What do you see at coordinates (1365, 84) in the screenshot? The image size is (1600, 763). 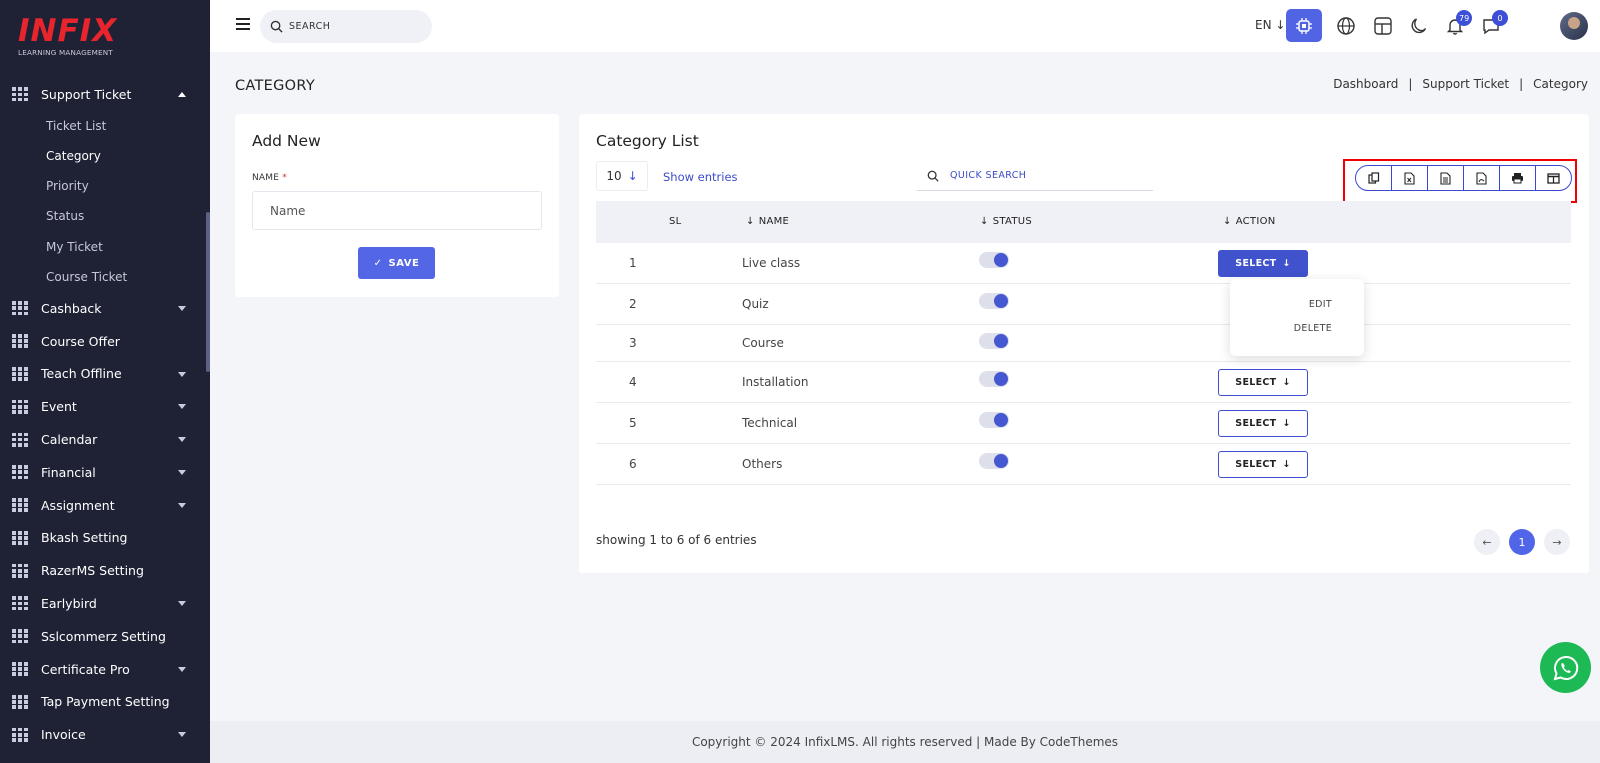 I see `breadcrumb-dashboard: Dashboard` at bounding box center [1365, 84].